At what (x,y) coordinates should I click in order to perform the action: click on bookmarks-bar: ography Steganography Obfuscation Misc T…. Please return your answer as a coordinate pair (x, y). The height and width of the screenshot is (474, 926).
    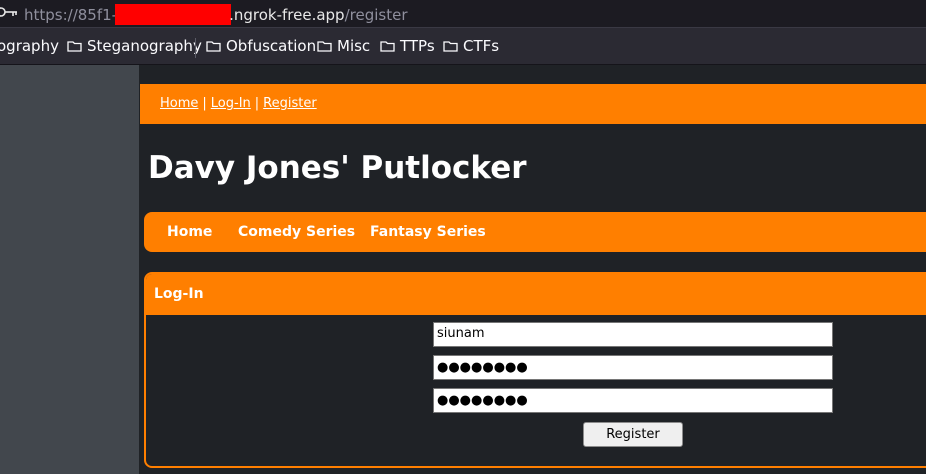
    Looking at the image, I should click on (463, 46).